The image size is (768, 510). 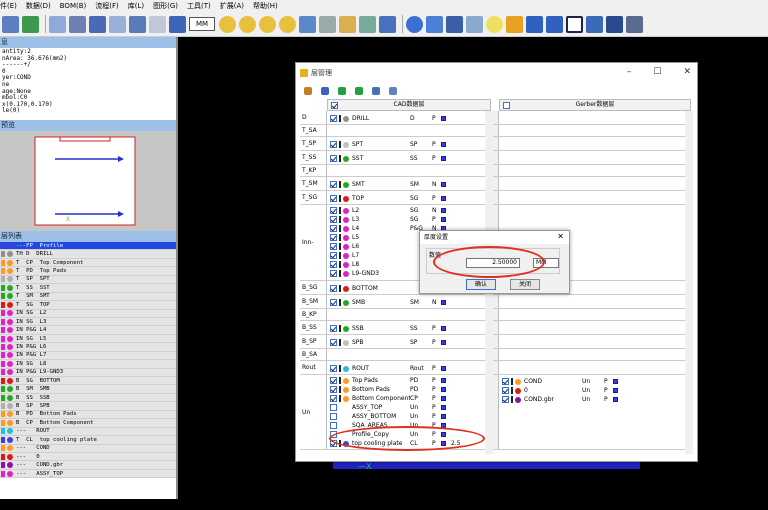 I want to click on menu-item: 帮助(H), so click(x=265, y=6).